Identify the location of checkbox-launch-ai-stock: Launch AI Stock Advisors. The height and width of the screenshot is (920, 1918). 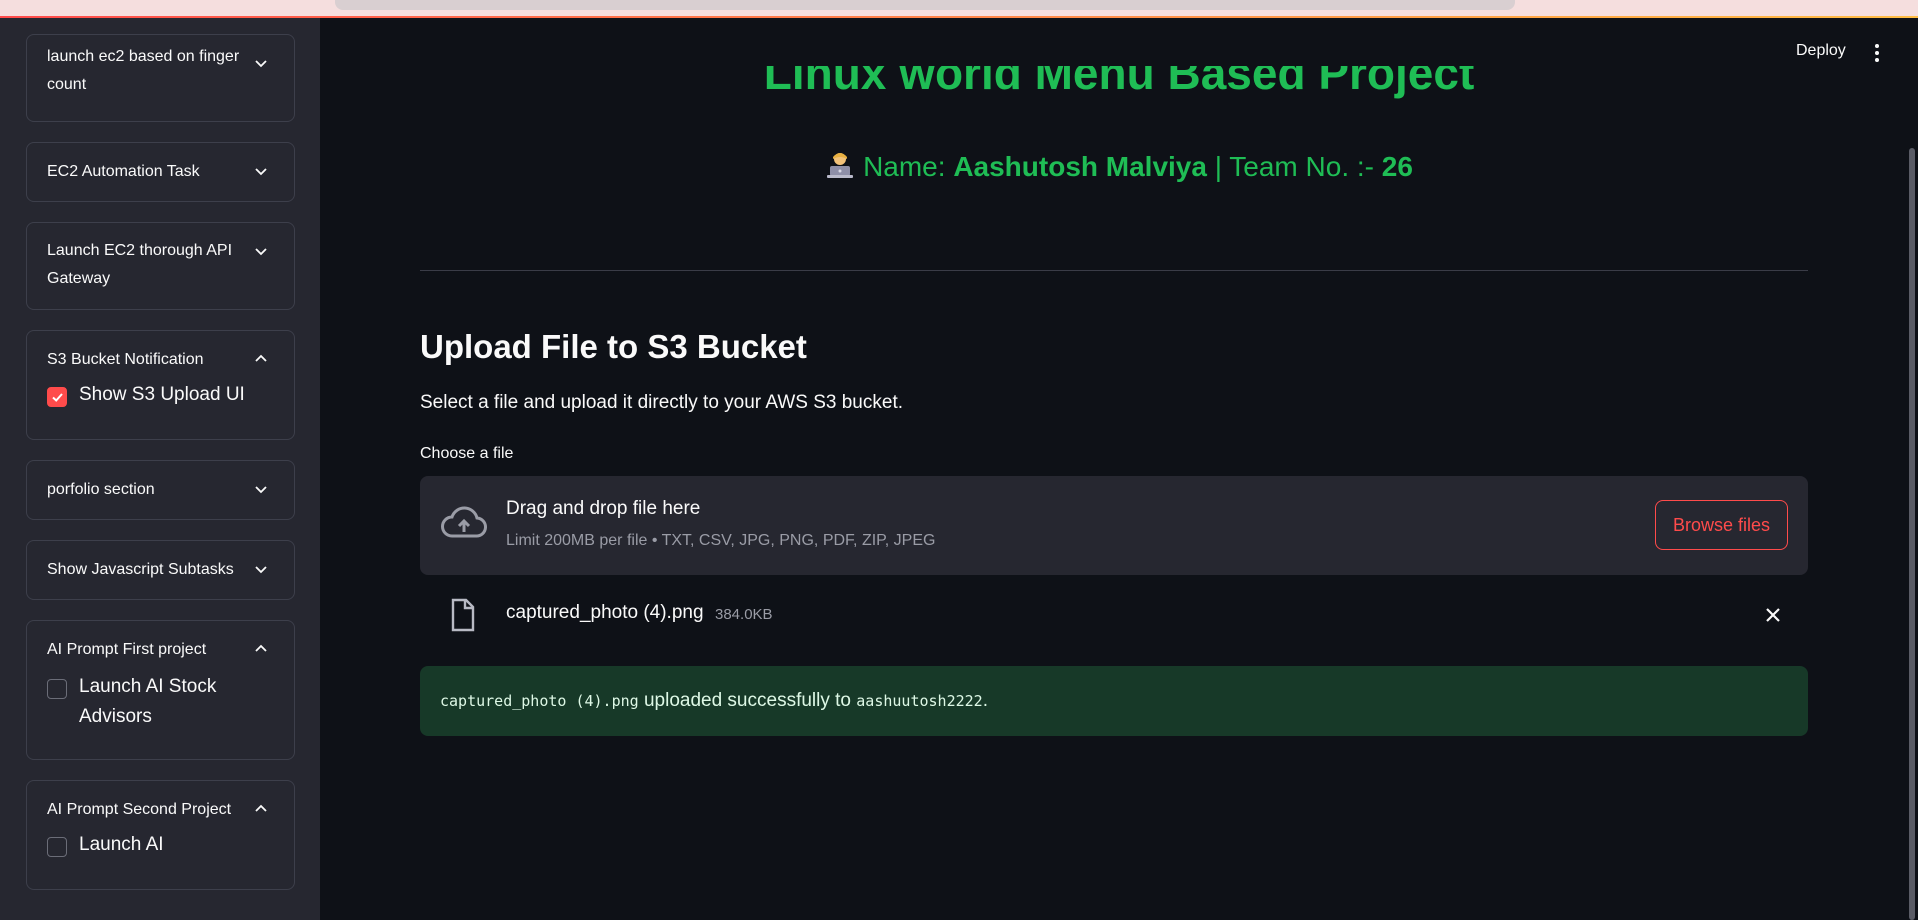
(127, 702).